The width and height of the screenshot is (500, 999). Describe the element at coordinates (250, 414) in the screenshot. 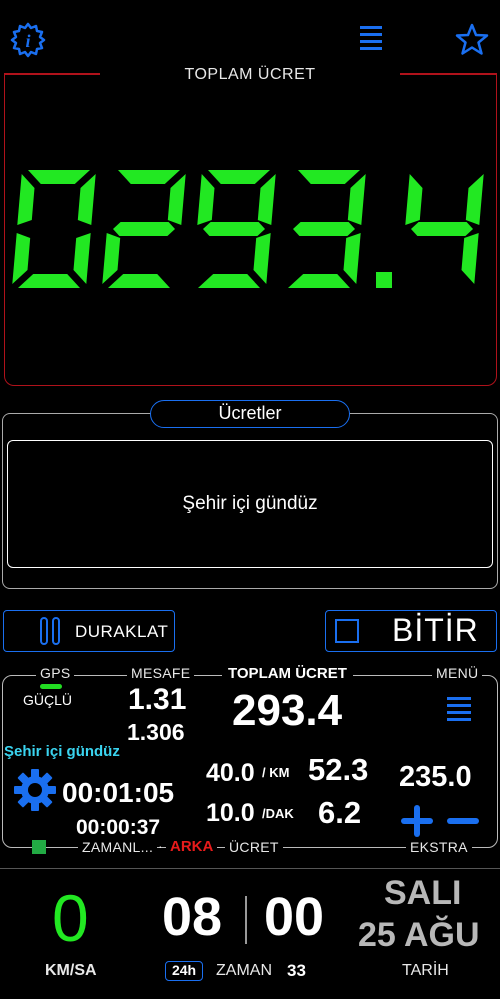

I see `tariffs-title: Ücretler` at that location.